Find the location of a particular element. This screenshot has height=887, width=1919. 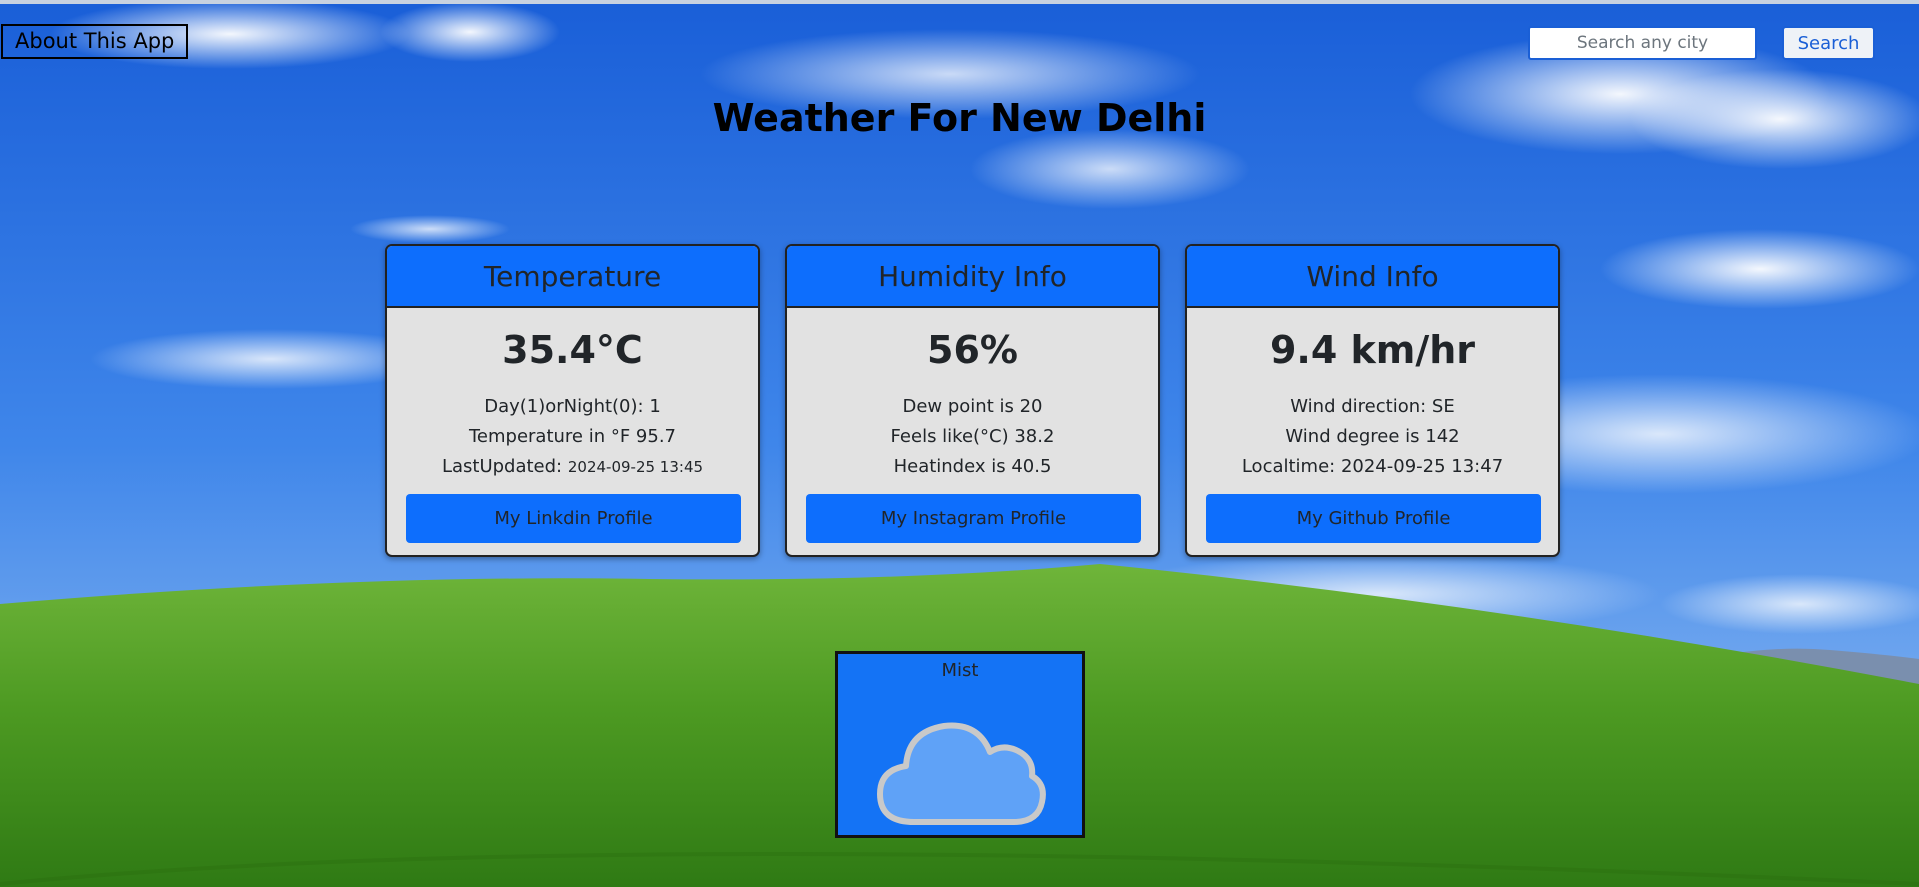

last-updated-text: LastUpdated: 2024-09-25 13:45 is located at coordinates (572, 467).